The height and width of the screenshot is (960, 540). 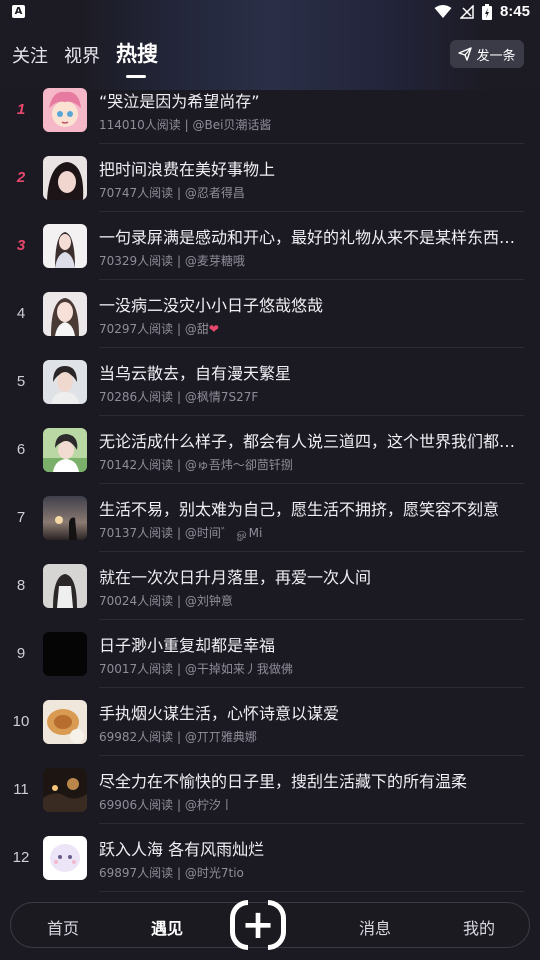 I want to click on list-item: 1 “哭泣是因为希望尚存” 114010人阅读 | @Bei贝潮话酱, so click(x=270, y=110).